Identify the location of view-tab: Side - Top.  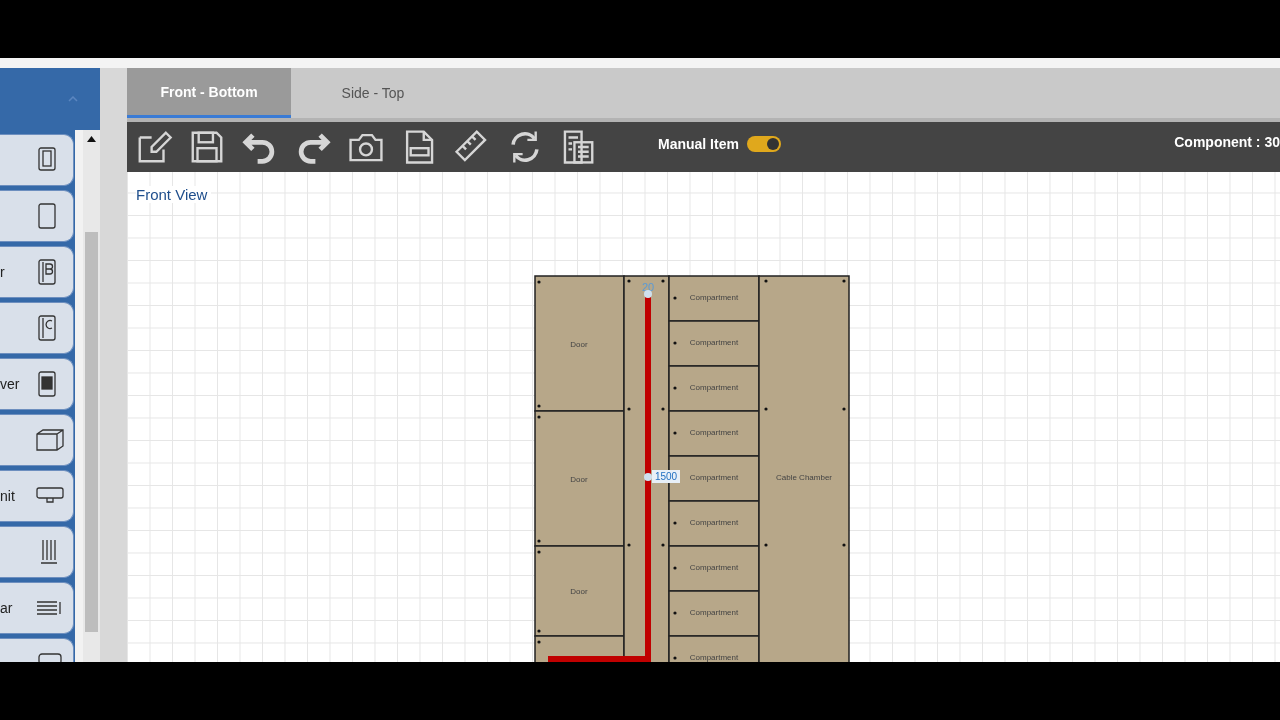
(373, 93).